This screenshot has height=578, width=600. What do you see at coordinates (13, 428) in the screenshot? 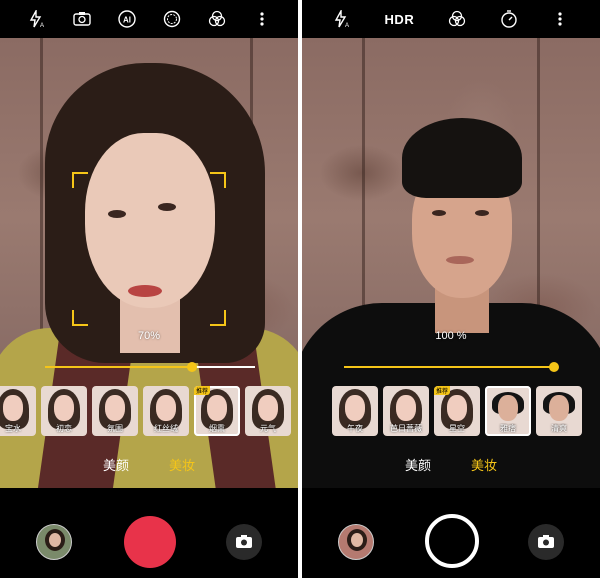
I see `makeup-style-label: 宝水` at bounding box center [13, 428].